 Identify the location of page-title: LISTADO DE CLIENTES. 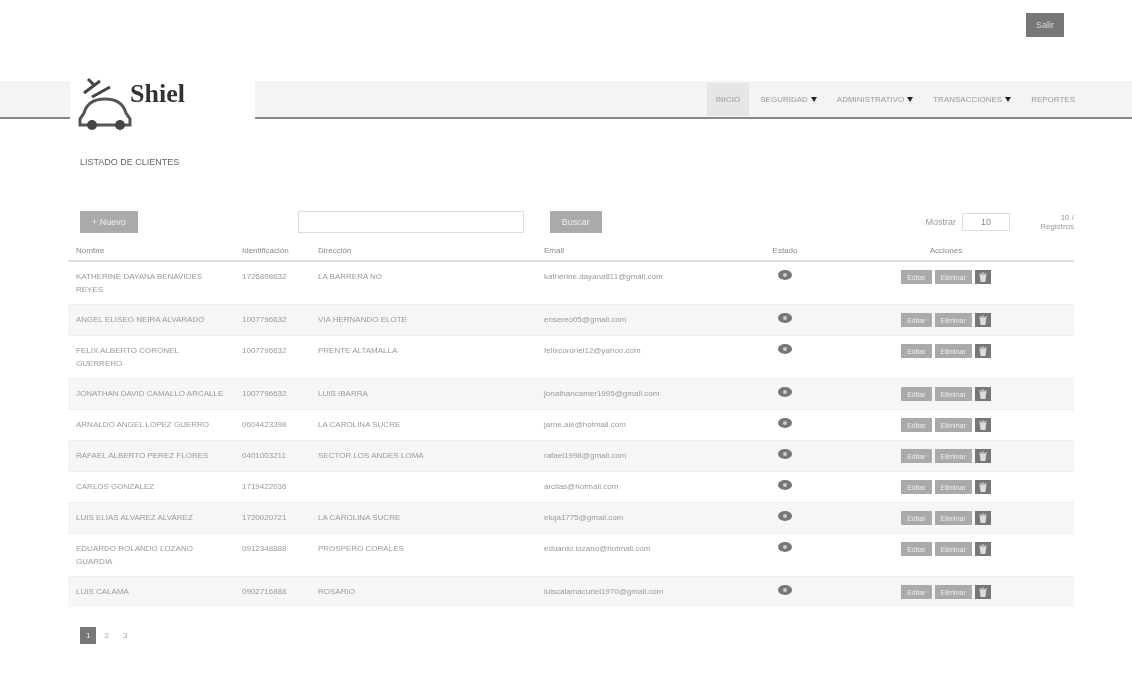
(130, 162).